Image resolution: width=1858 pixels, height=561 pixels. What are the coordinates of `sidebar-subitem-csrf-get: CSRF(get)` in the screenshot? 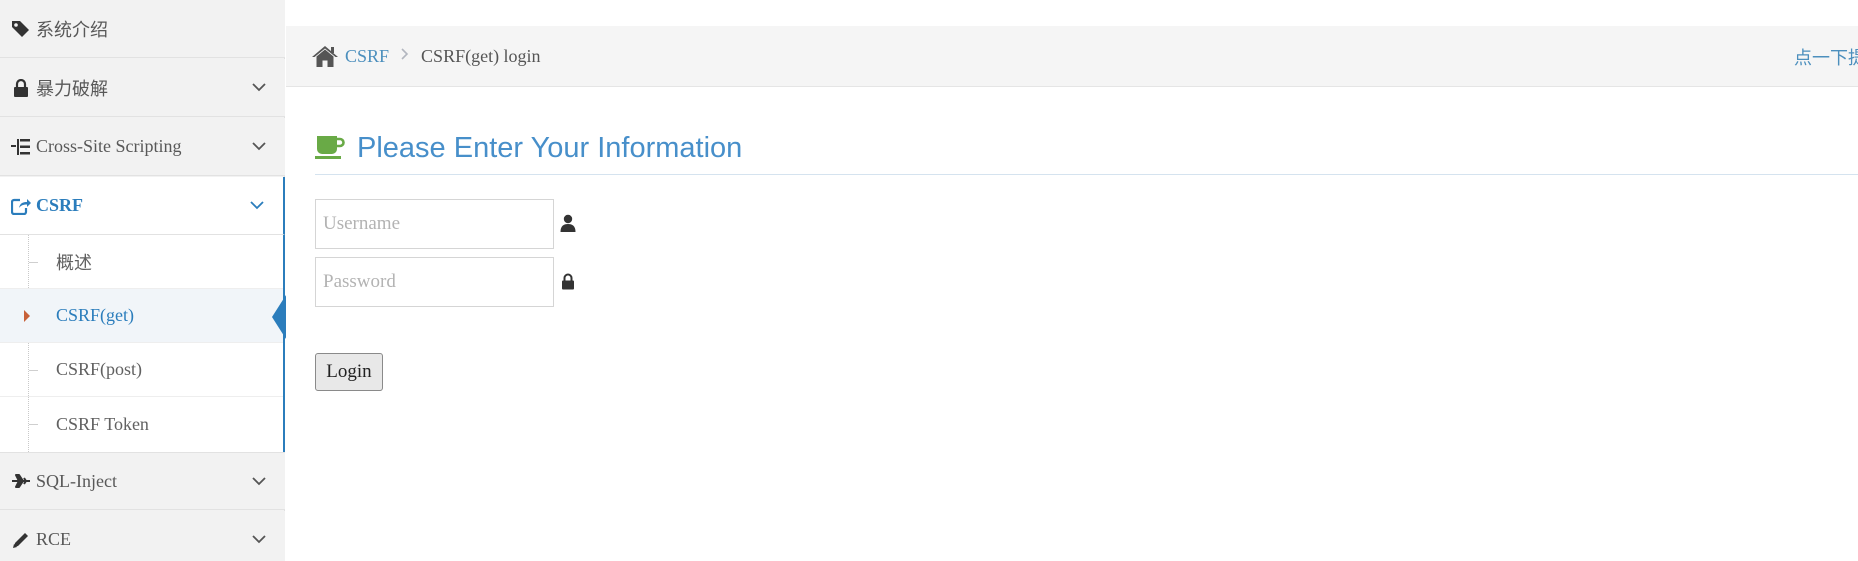 It's located at (141, 316).